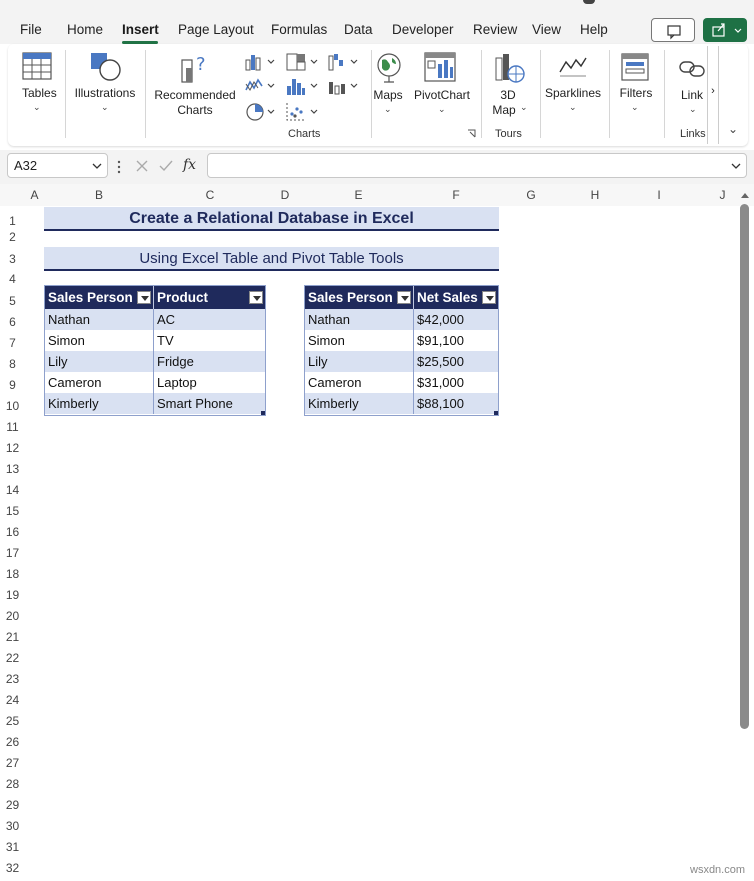 The width and height of the screenshot is (754, 881). Describe the element at coordinates (12, 721) in the screenshot. I see `row-header: 25` at that location.